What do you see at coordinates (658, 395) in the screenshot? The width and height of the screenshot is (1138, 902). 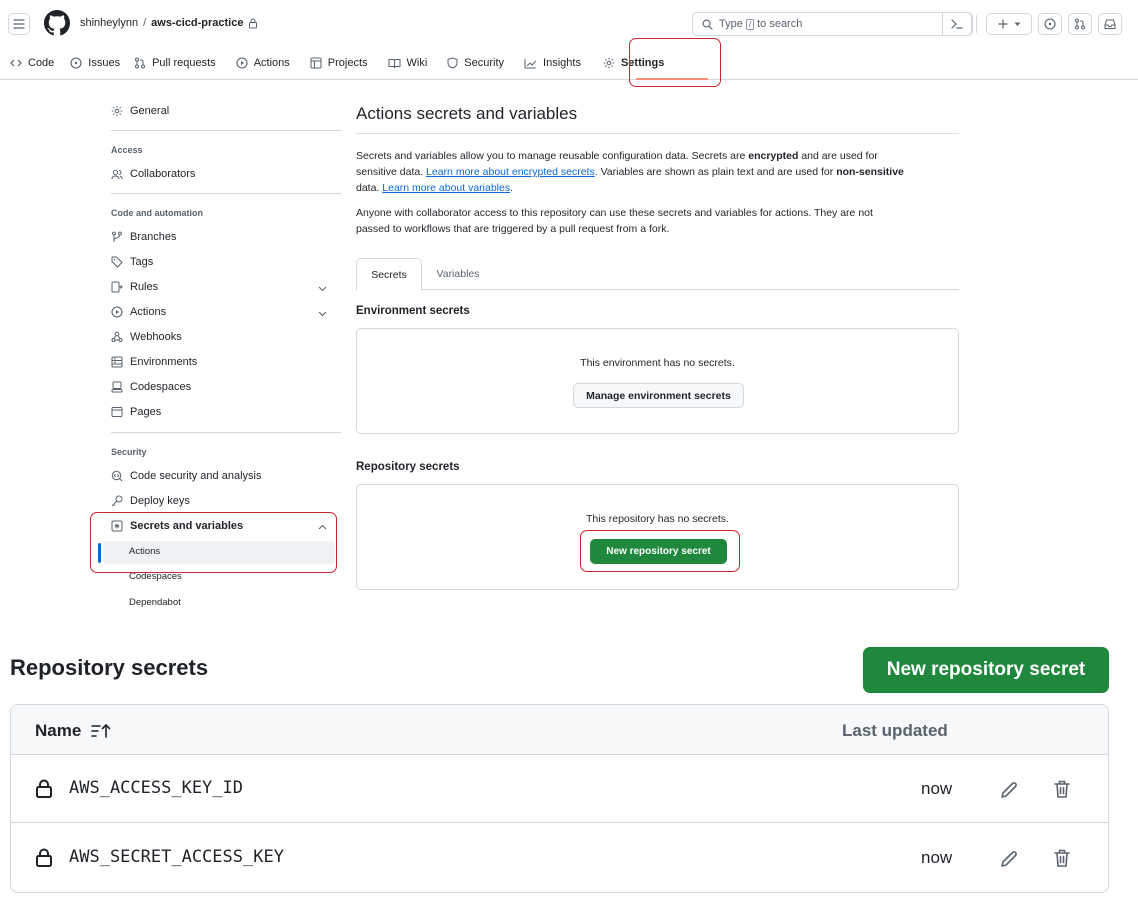 I see `manage-environment-secrets-button: Manage environment secrets` at bounding box center [658, 395].